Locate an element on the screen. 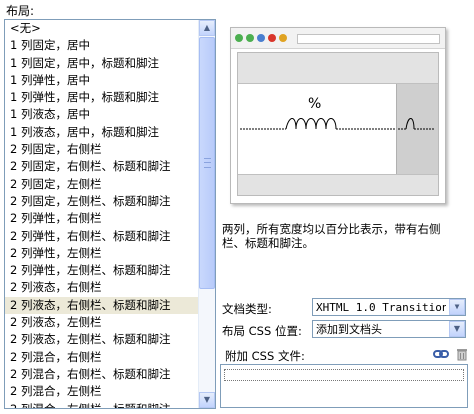 This screenshot has height=414, width=474. stop-icon is located at coordinates (272, 38).